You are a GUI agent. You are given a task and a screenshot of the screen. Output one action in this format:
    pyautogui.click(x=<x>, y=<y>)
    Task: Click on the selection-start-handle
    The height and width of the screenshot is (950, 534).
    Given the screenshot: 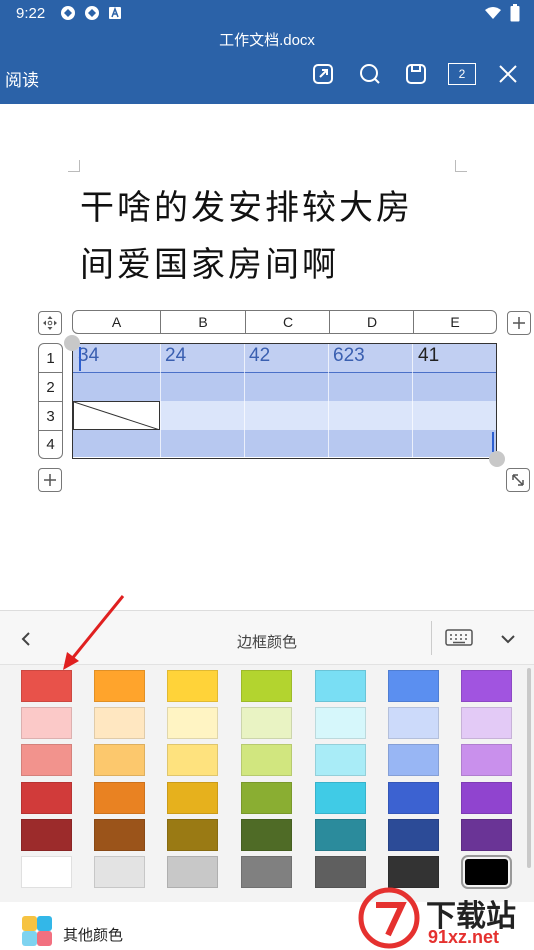 What is the action you would take?
    pyautogui.click(x=72, y=343)
    